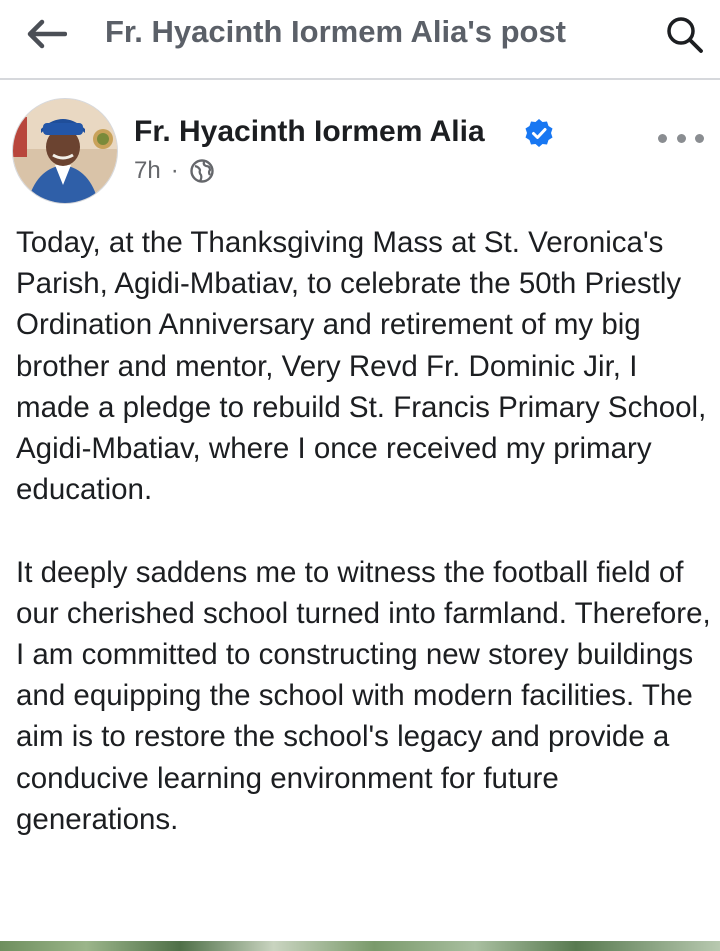 This screenshot has height=951, width=720. I want to click on post-meta: 7h ·, so click(174, 171).